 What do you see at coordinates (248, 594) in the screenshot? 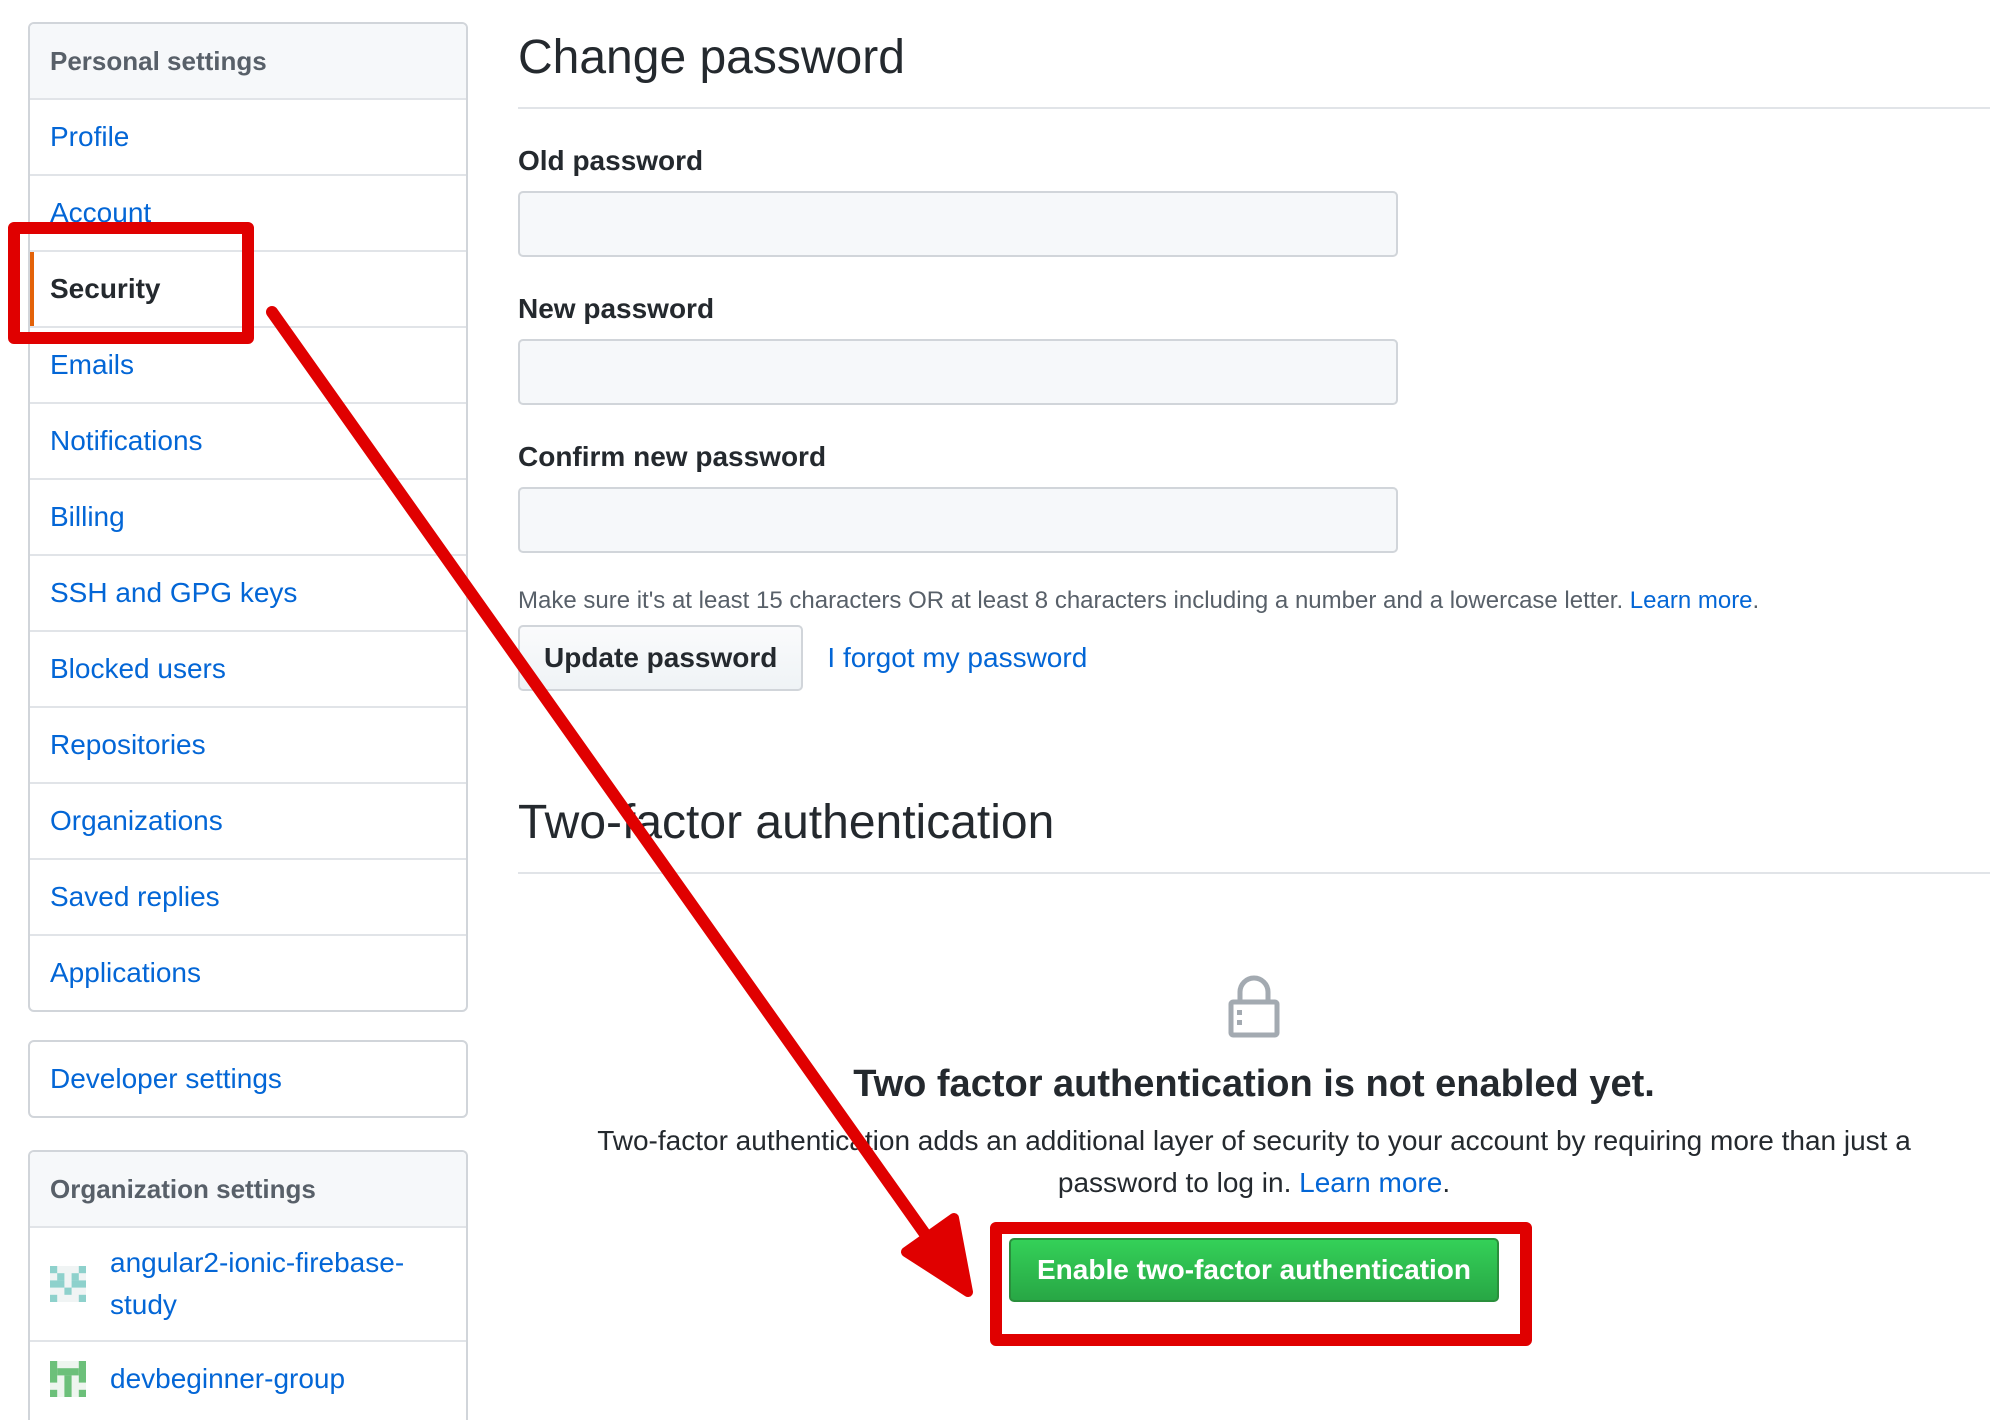
I see `sidebar-item-ssh-gpg-keys: SSH and GPG keys` at bounding box center [248, 594].